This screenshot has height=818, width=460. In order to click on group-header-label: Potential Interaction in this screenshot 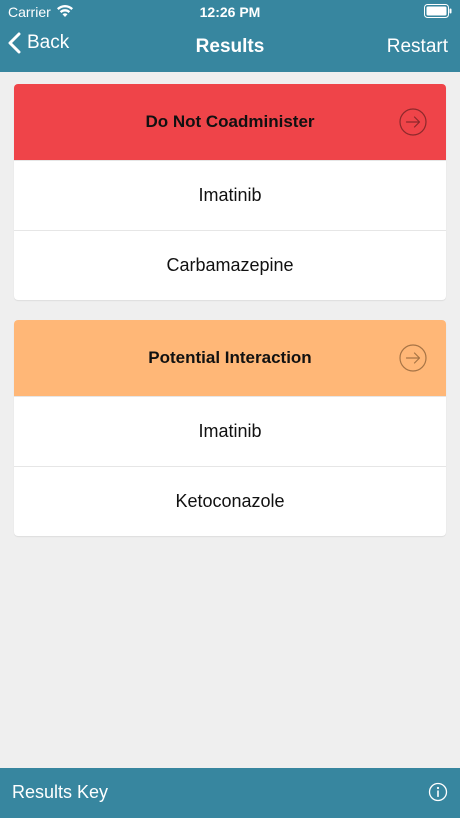, I will do `click(230, 357)`.